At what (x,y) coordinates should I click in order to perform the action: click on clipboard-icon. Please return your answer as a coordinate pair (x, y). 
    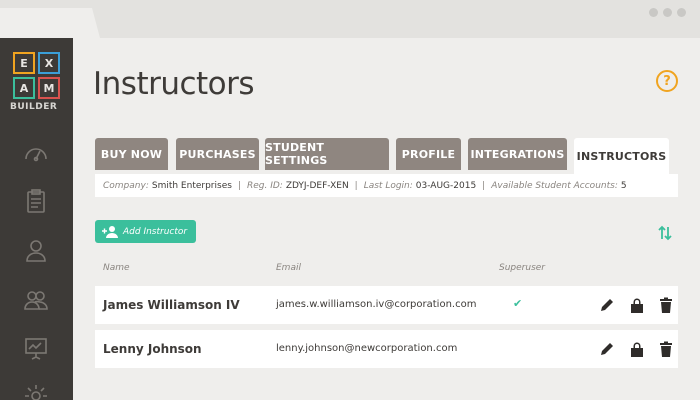
    Looking at the image, I should click on (36, 201).